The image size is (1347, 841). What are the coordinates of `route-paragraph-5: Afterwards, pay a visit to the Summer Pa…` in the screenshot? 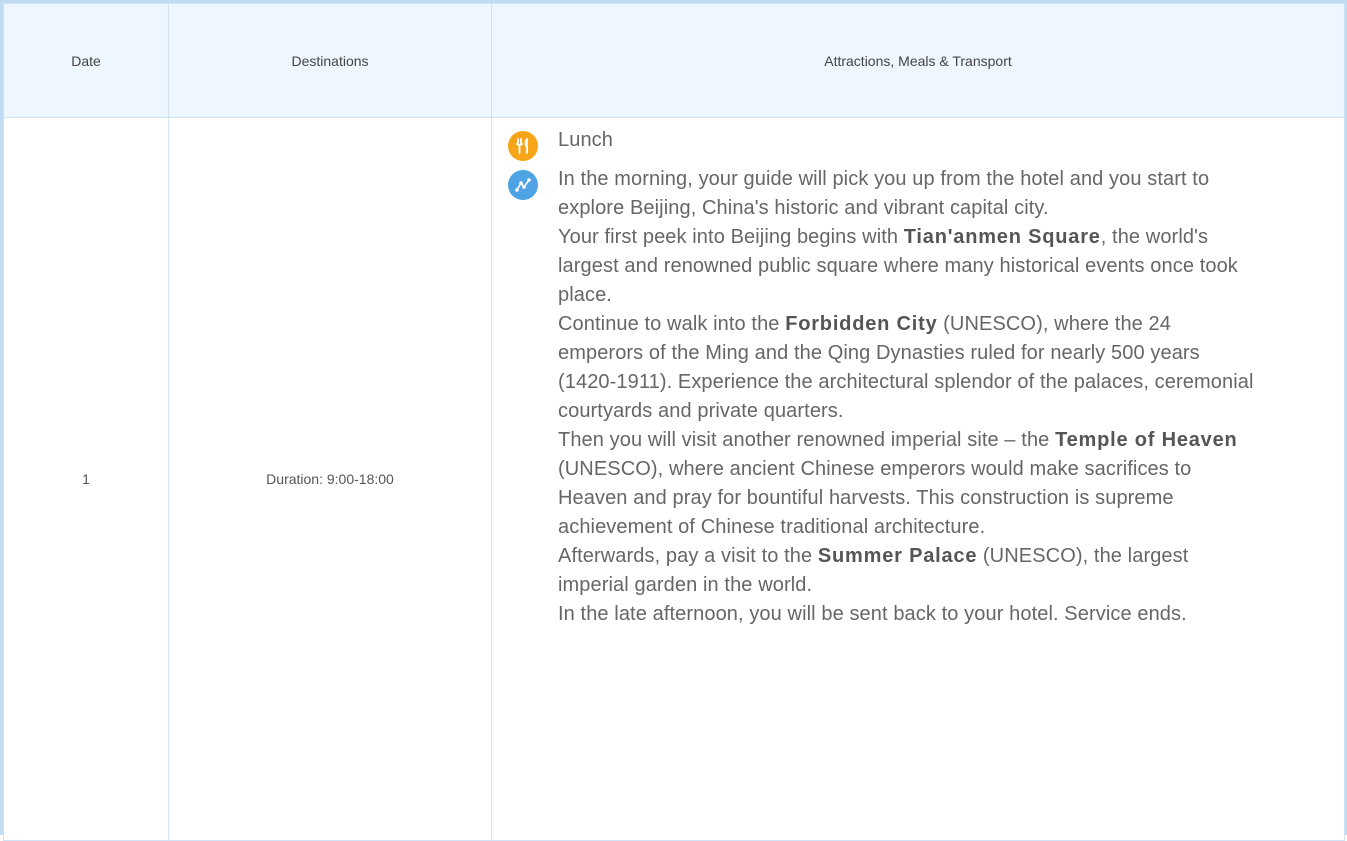 It's located at (906, 571).